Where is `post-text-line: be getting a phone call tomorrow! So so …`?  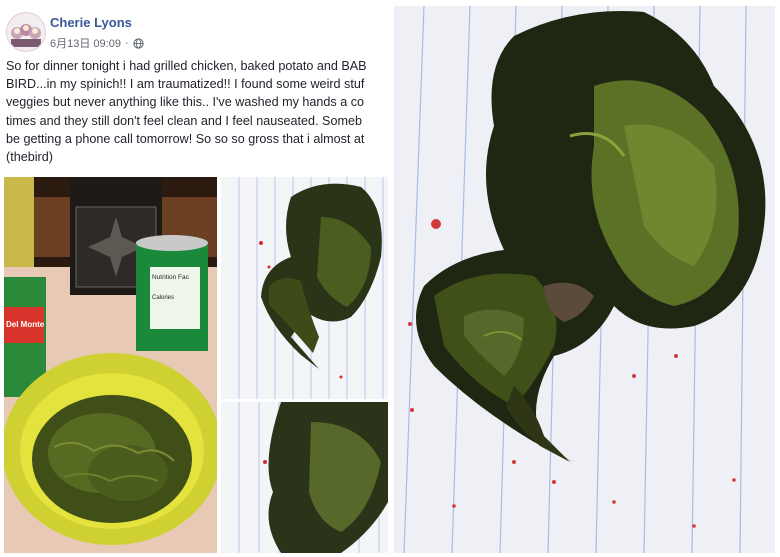 post-text-line: be getting a phone call tomorrow! So so … is located at coordinates (185, 138).